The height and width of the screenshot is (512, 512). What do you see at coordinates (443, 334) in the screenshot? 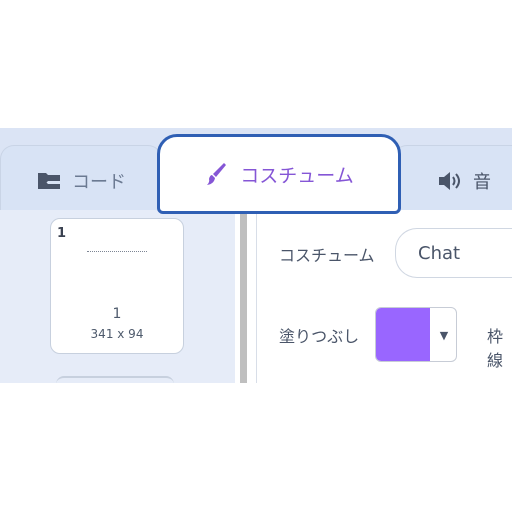
I see `chevron-down-icon: ▼` at bounding box center [443, 334].